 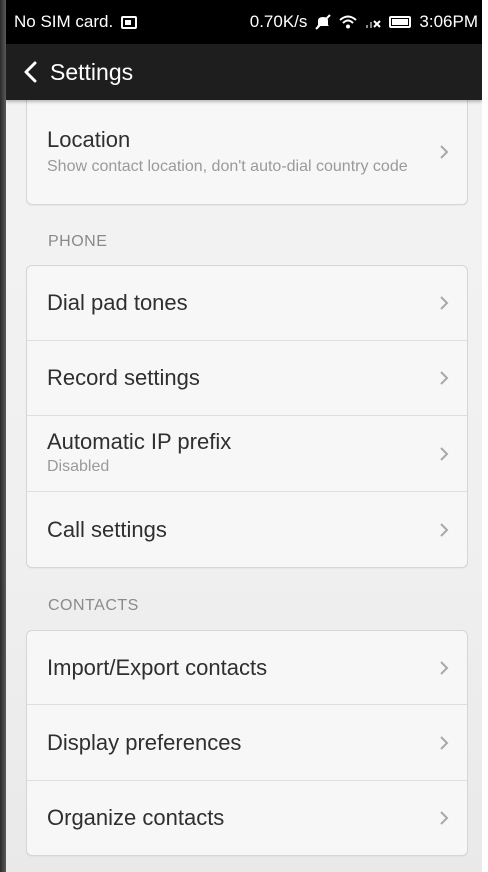 I want to click on carrier-text: No SIM card., so click(x=64, y=21).